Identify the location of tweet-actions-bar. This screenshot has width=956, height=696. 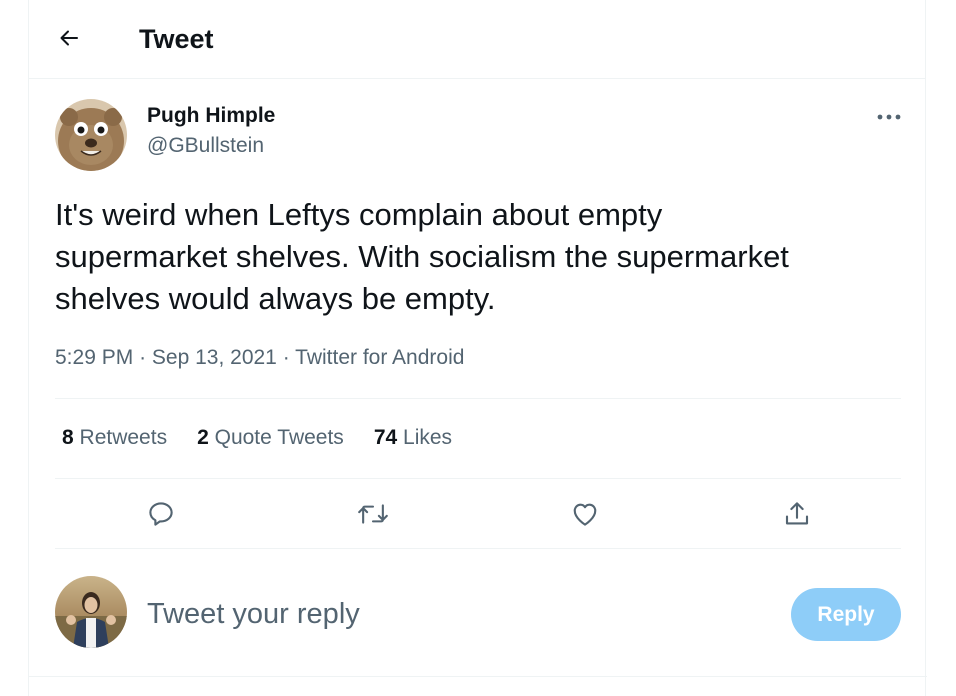
(477, 514).